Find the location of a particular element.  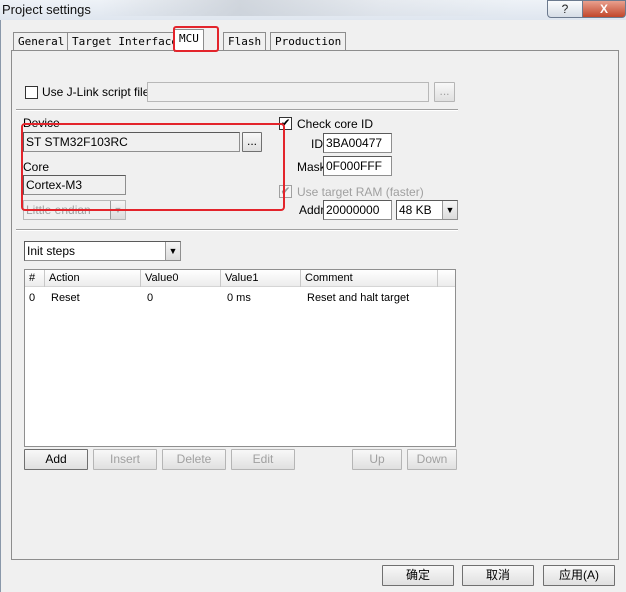

title-bar: Project settings ? X is located at coordinates (313, 10).